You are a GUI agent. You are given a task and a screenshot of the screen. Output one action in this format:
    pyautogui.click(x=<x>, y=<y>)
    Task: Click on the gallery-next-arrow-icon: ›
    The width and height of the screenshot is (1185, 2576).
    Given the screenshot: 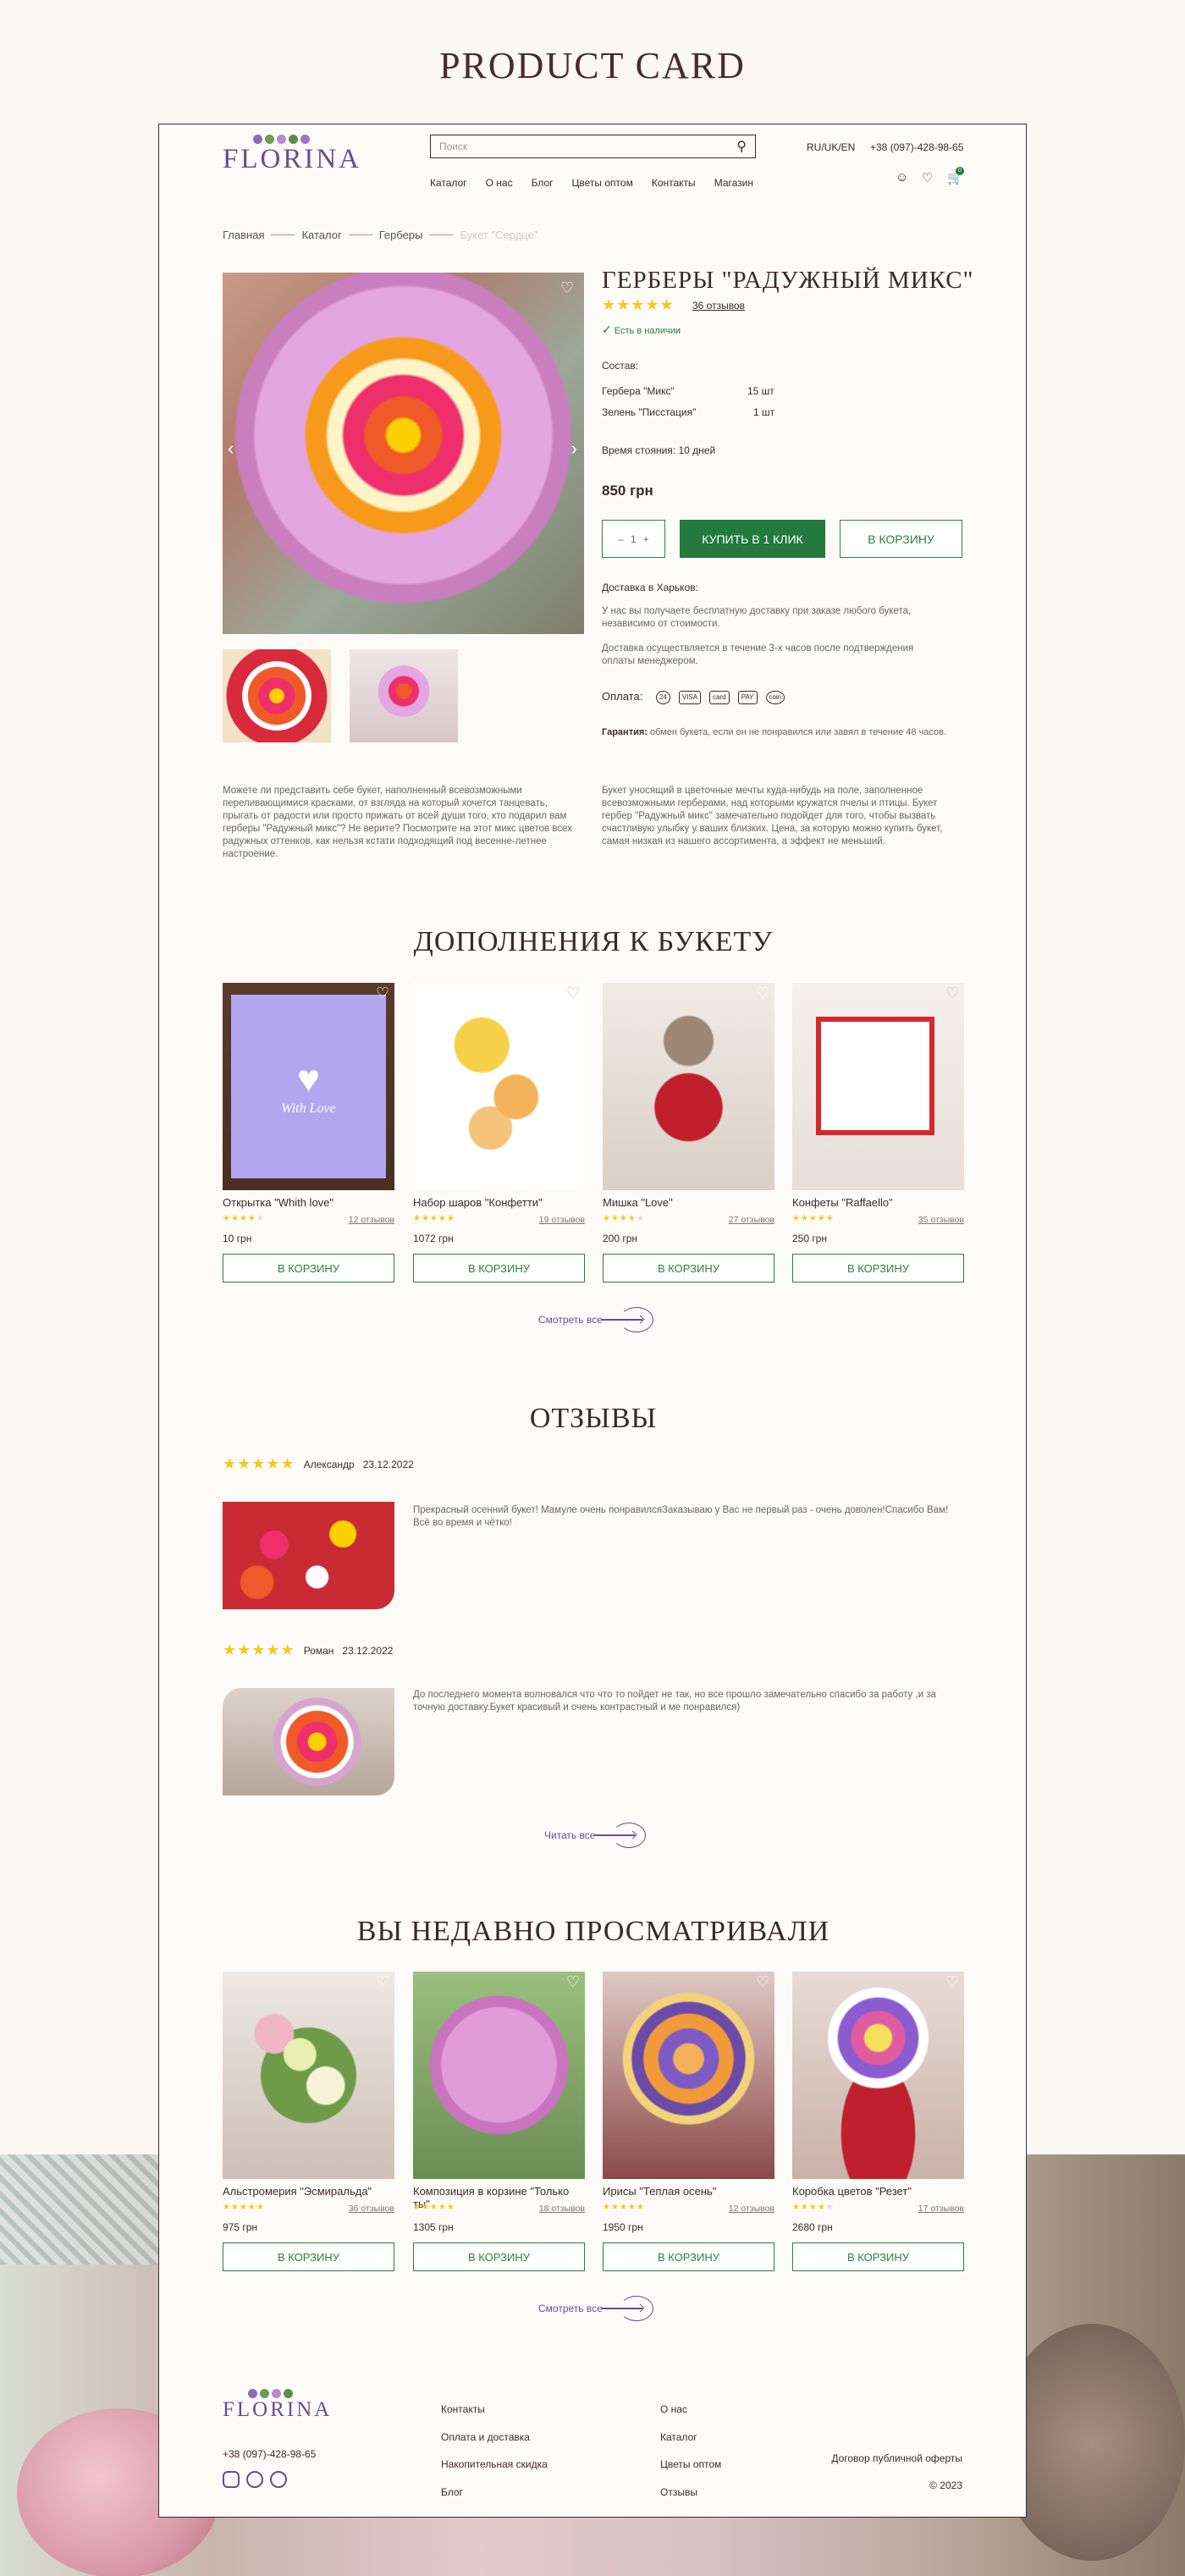 What is the action you would take?
    pyautogui.click(x=574, y=449)
    